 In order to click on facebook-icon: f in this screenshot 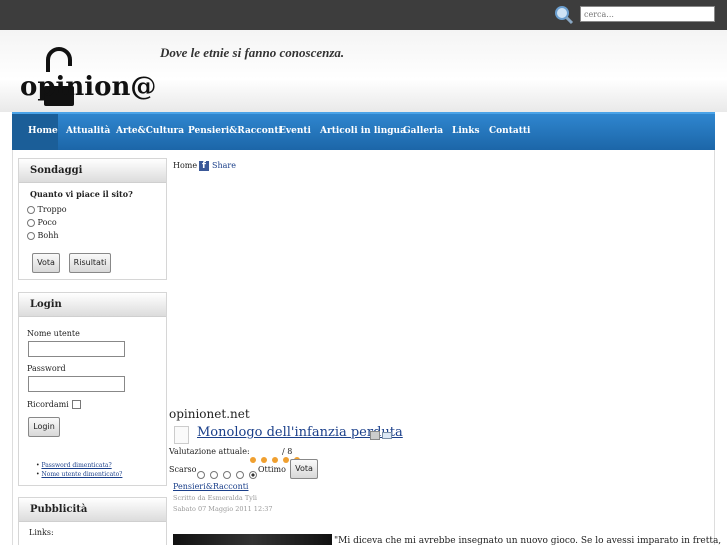, I will do `click(204, 166)`.